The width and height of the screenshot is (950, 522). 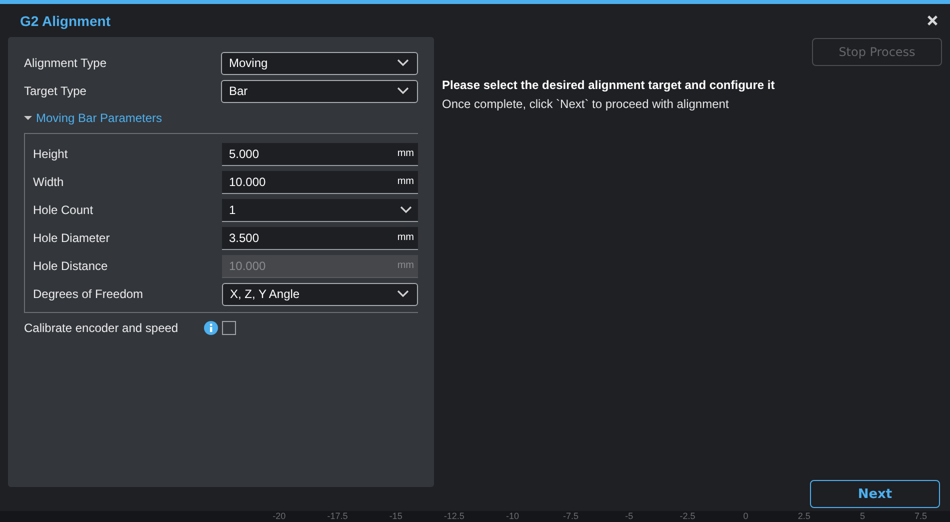 I want to click on caret-down-icon, so click(x=28, y=118).